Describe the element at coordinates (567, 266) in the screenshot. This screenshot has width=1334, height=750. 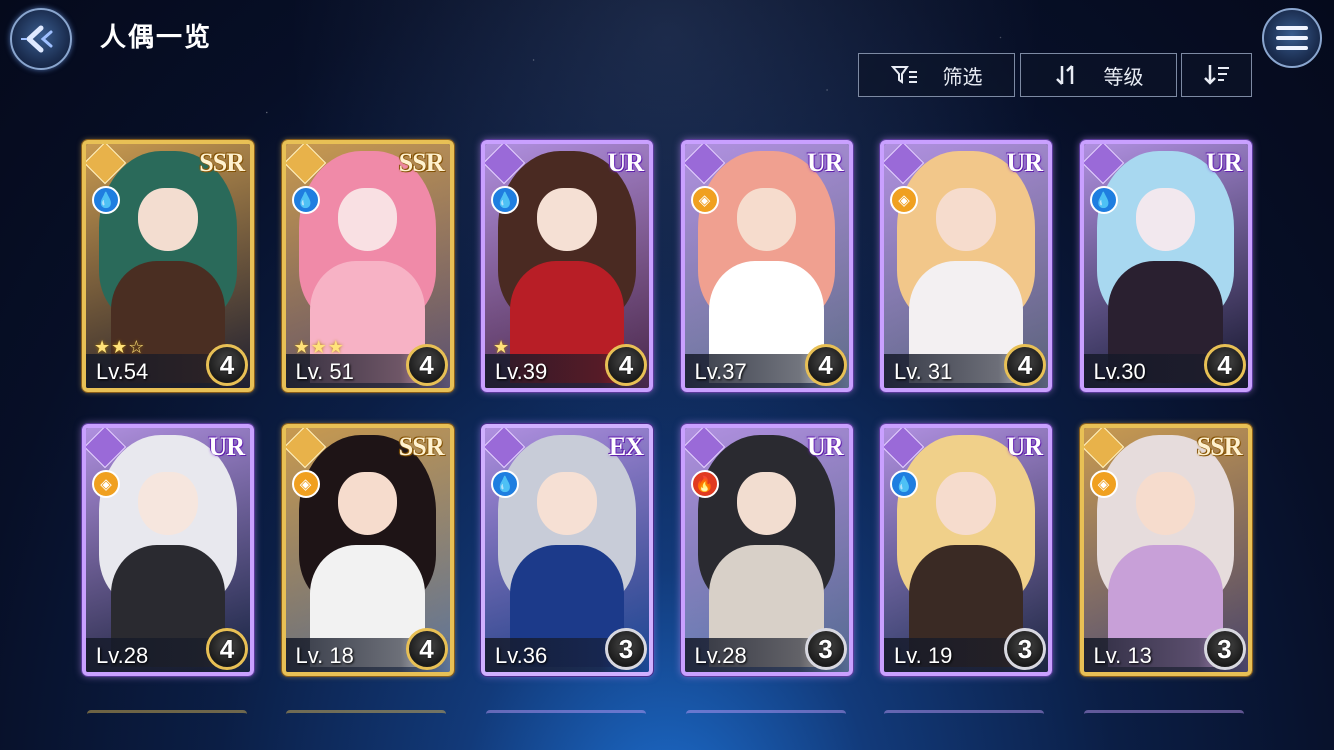
I see `doll-card: 💧 UR ★ Lv.39 4` at that location.